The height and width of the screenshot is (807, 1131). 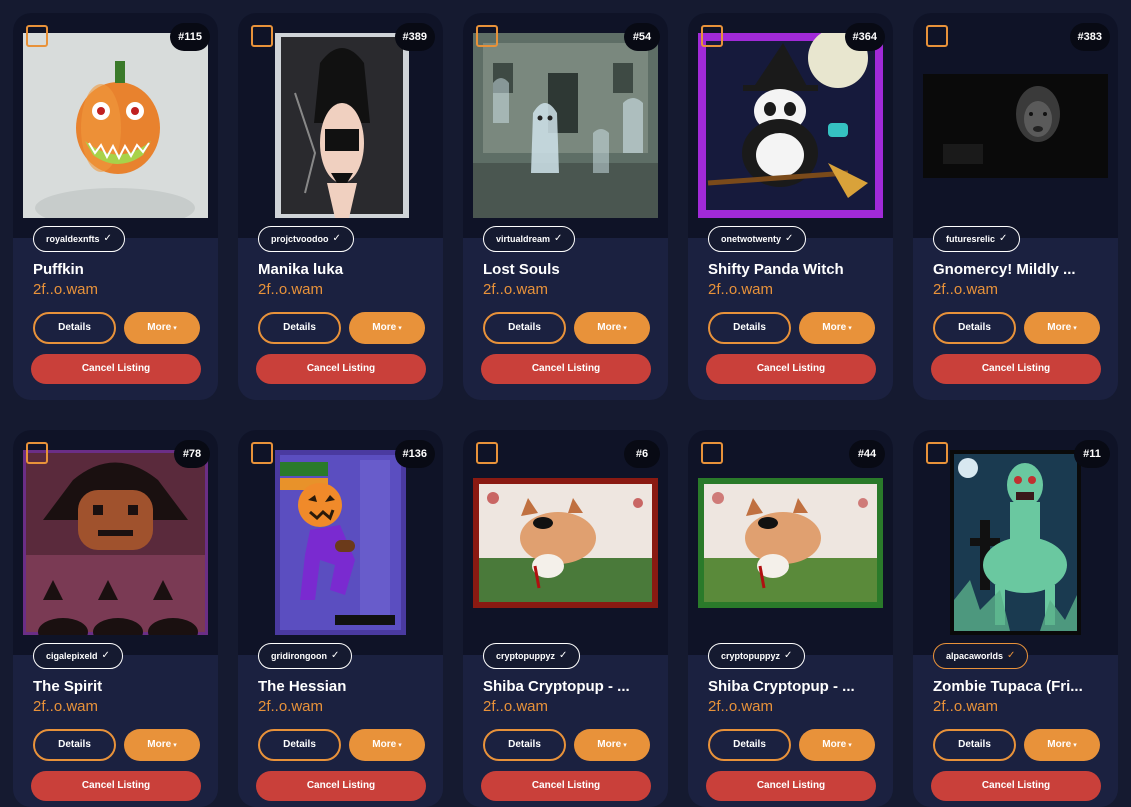 What do you see at coordinates (776, 269) in the screenshot?
I see `nft-title: Shifty Panda Witch` at bounding box center [776, 269].